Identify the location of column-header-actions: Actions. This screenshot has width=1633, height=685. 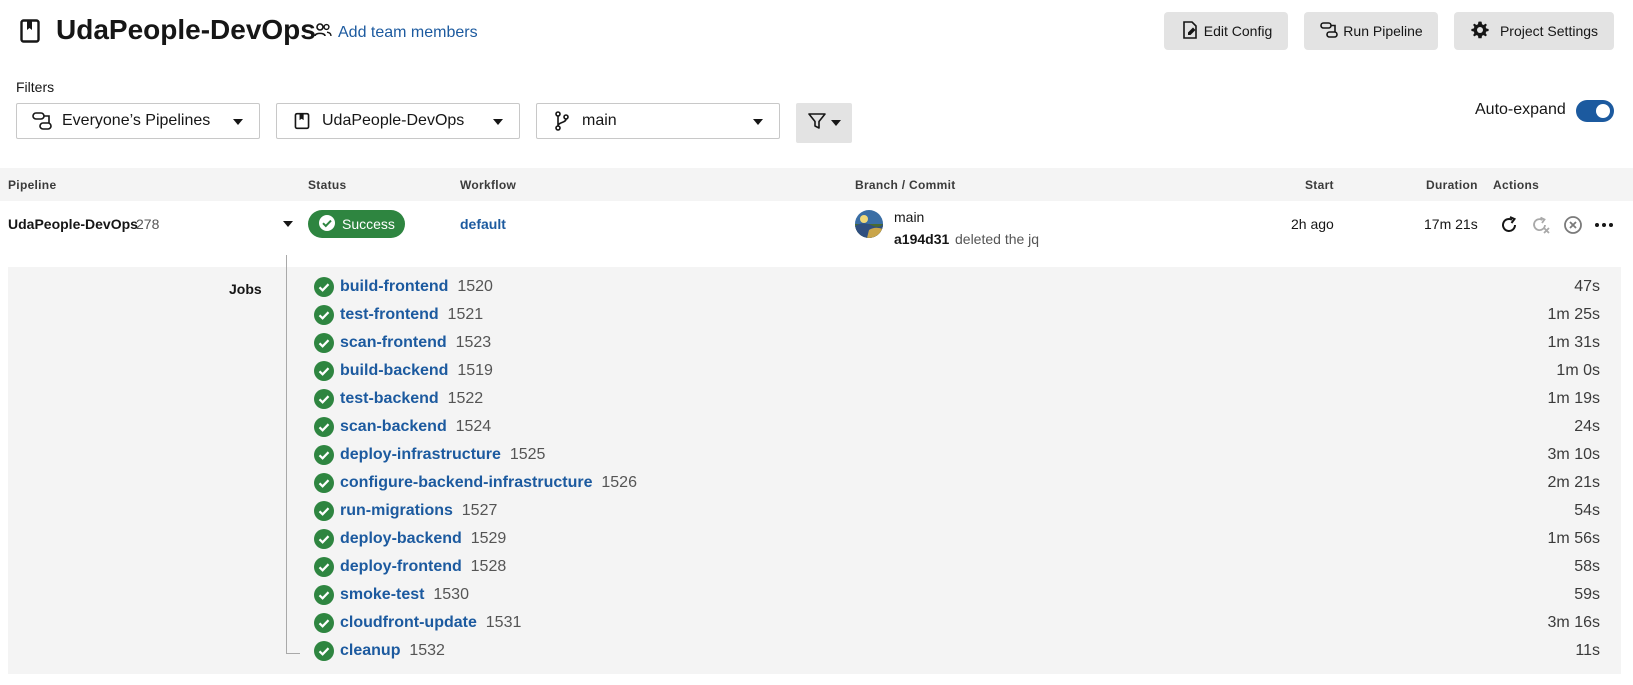
(1516, 185).